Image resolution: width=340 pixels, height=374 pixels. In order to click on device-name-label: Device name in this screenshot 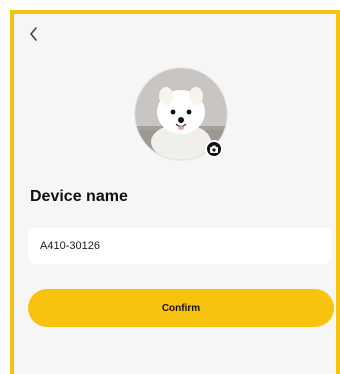, I will do `click(79, 196)`.